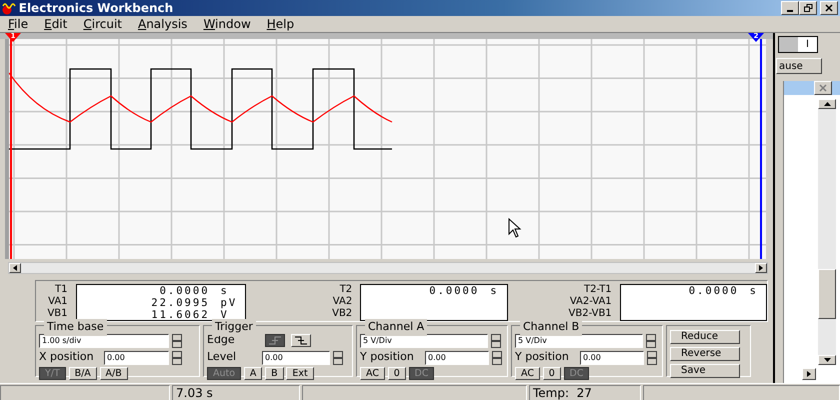  What do you see at coordinates (227, 24) in the screenshot?
I see `menu-item: Window` at bounding box center [227, 24].